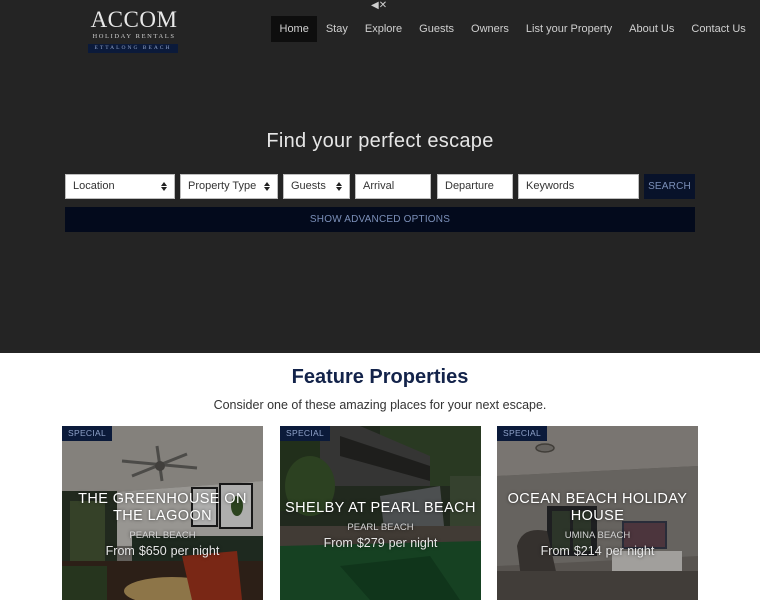 Image resolution: width=760 pixels, height=600 pixels. Describe the element at coordinates (94, 186) in the screenshot. I see `location-select-value: Location` at that location.